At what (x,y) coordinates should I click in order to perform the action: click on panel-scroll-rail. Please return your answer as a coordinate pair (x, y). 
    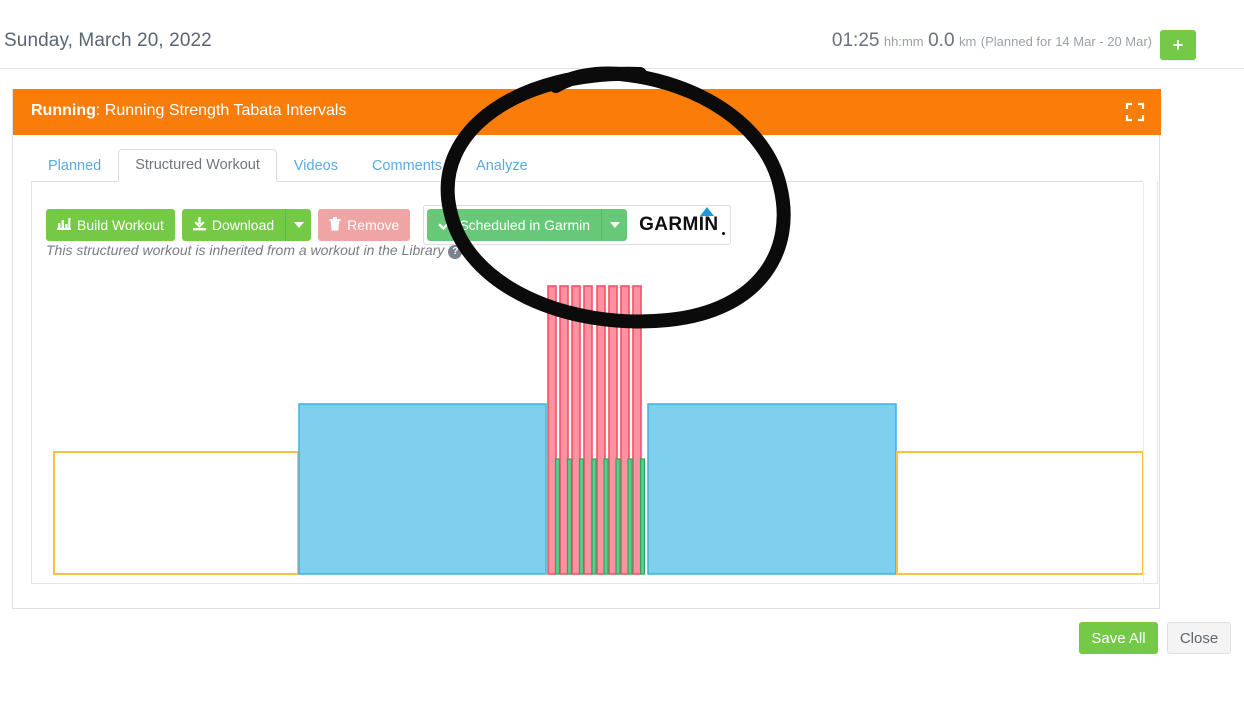
    Looking at the image, I should click on (1150, 382).